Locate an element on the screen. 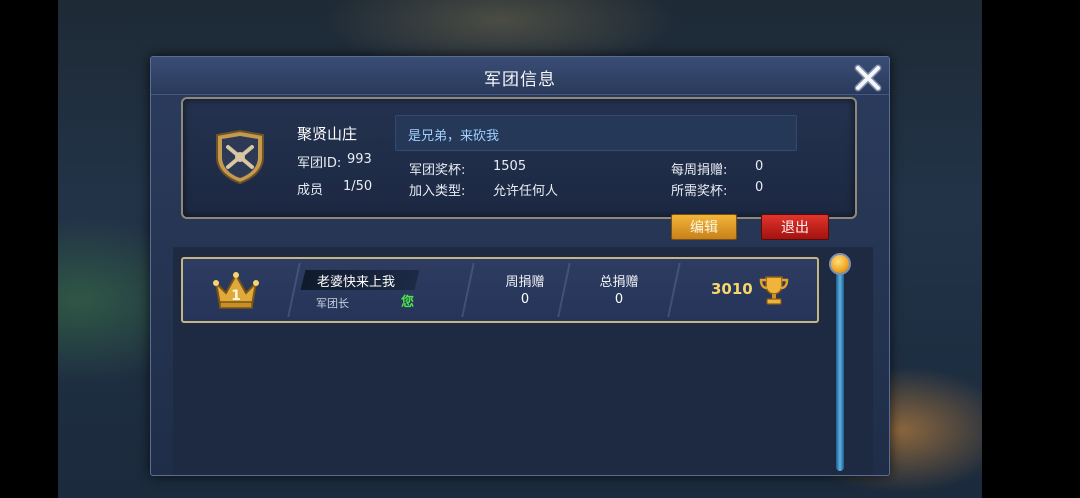  trophy-icon is located at coordinates (774, 290).